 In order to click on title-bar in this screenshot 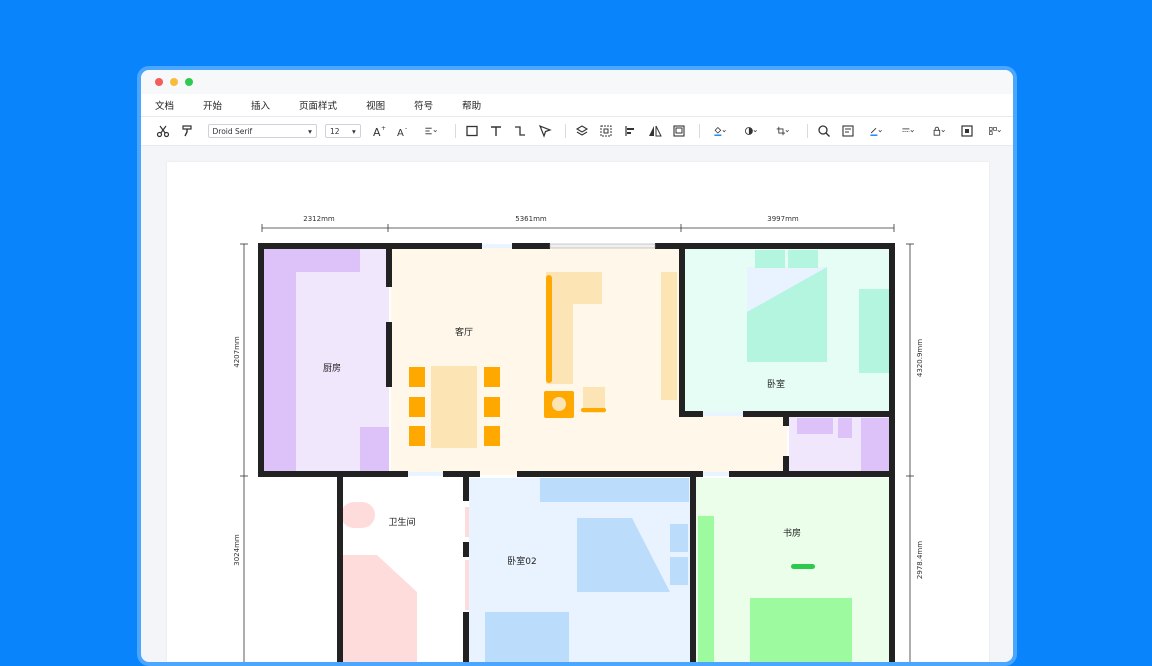, I will do `click(577, 82)`.